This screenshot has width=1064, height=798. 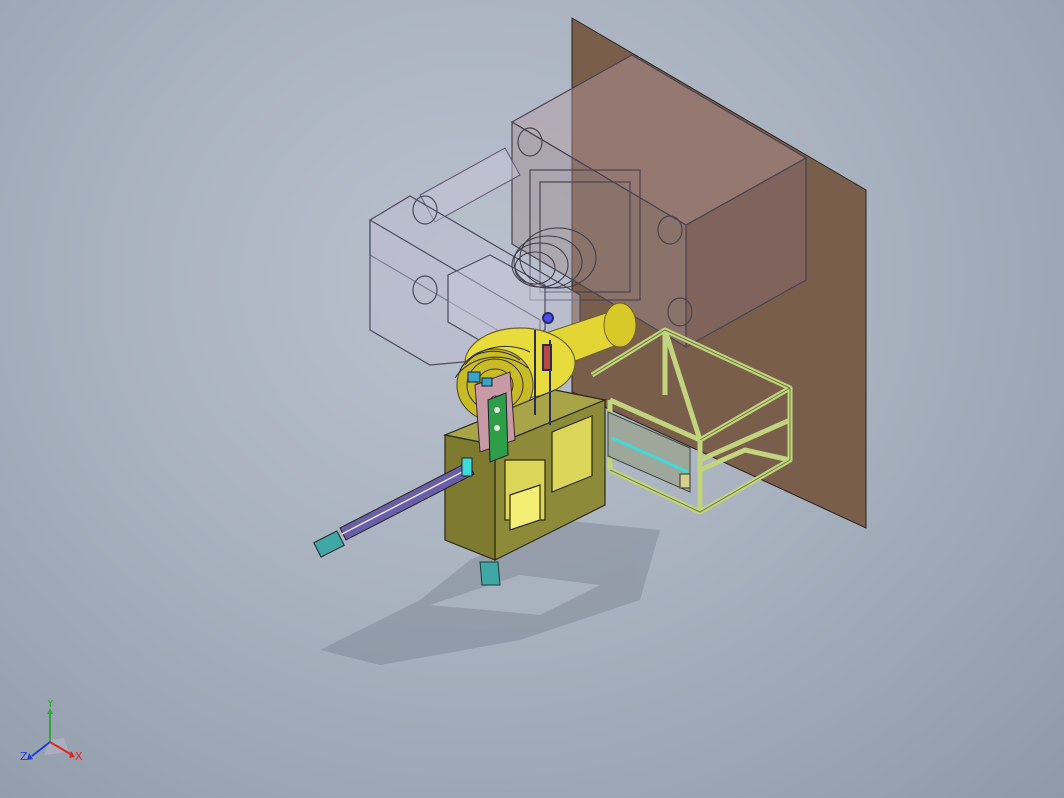 I want to click on triad-x-label: X, so click(x=79, y=756).